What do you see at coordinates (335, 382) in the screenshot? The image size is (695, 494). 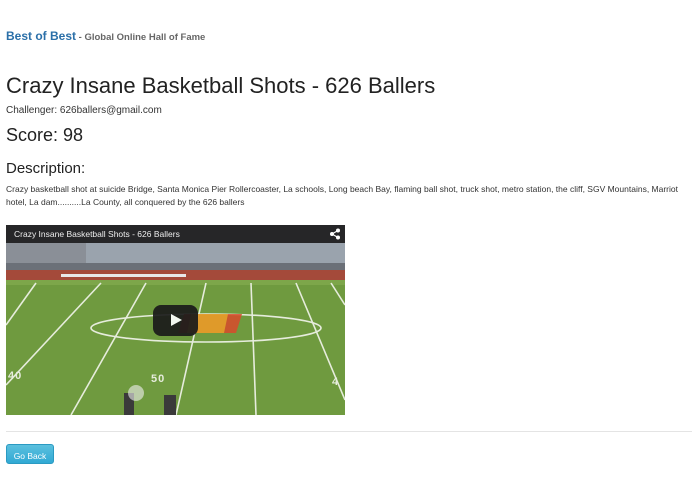 I see `yard-marker-4: 4` at bounding box center [335, 382].